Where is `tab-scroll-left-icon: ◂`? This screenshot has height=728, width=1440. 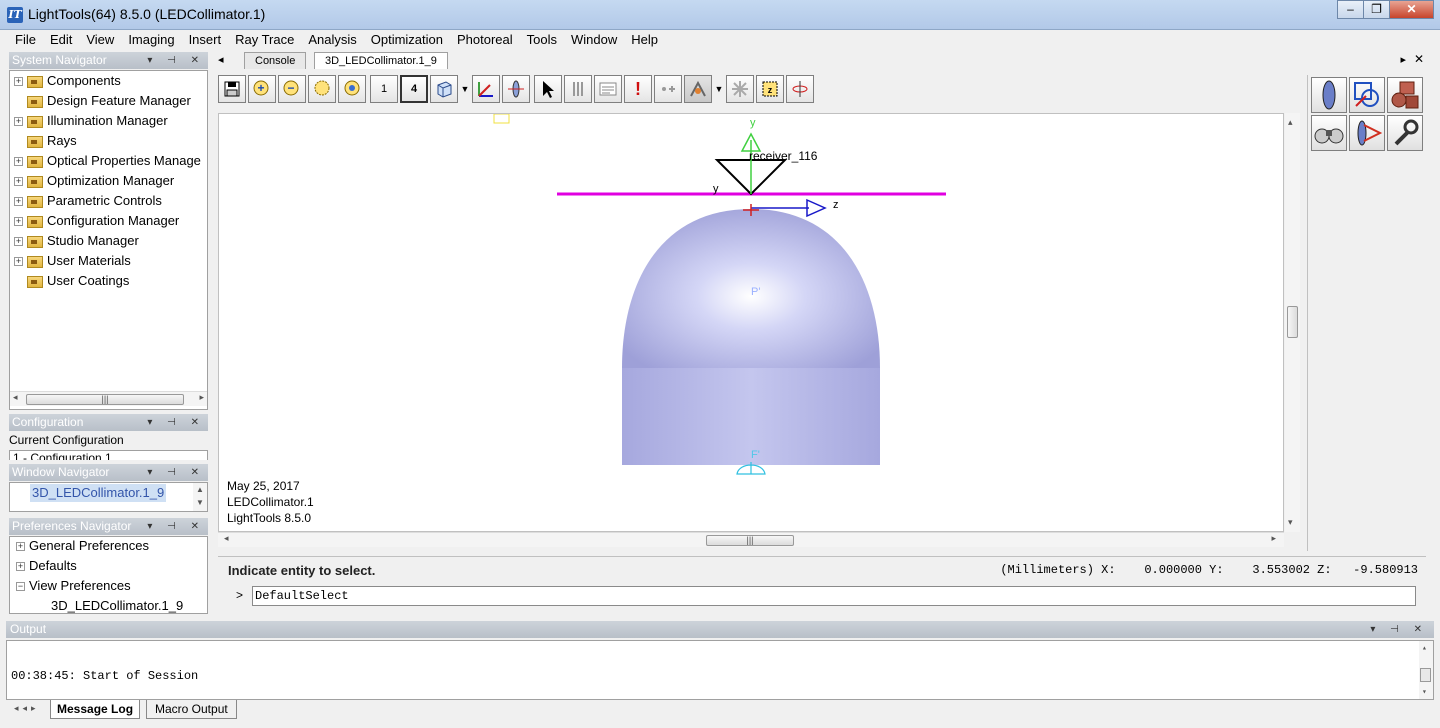 tab-scroll-left-icon: ◂ is located at coordinates (221, 59).